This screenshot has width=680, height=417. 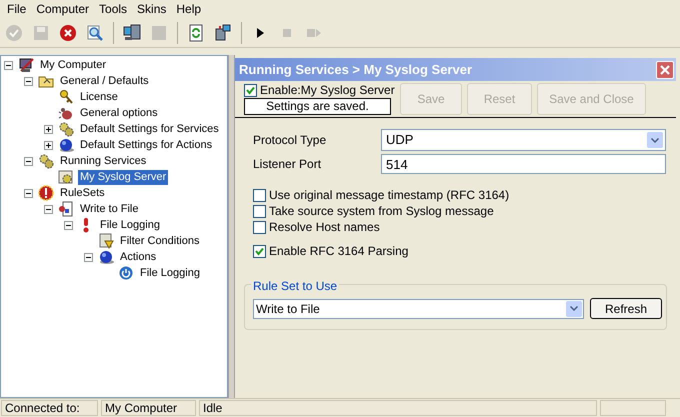 What do you see at coordinates (126, 273) in the screenshot?
I see `power-icon` at bounding box center [126, 273].